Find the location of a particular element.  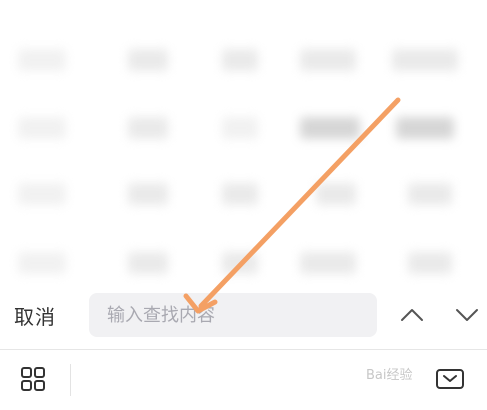

chevron-up-icon is located at coordinates (412, 315).